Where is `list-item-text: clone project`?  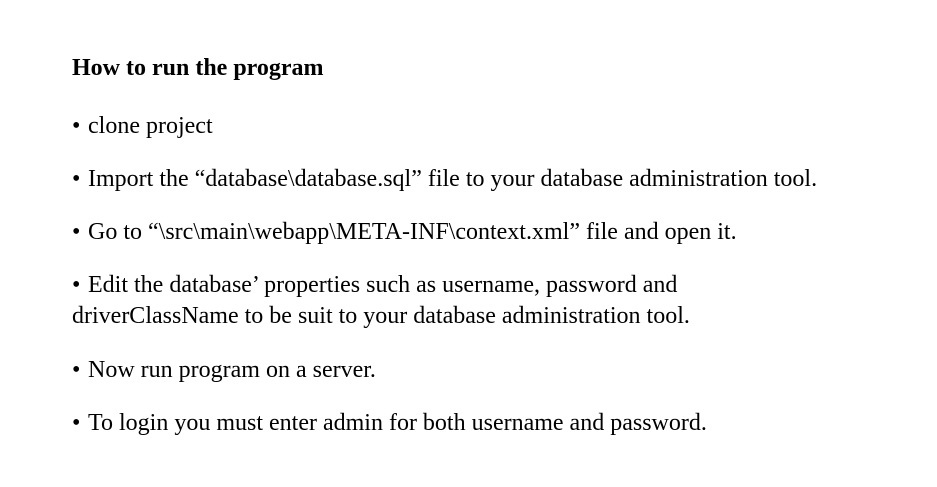
list-item-text: clone project is located at coordinates (150, 126).